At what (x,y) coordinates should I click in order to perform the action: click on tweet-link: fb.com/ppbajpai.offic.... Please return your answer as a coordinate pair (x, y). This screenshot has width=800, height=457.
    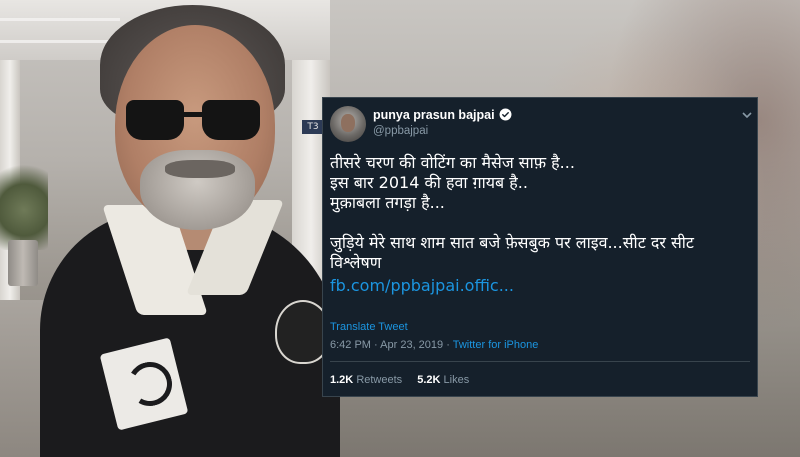
    Looking at the image, I should click on (540, 286).